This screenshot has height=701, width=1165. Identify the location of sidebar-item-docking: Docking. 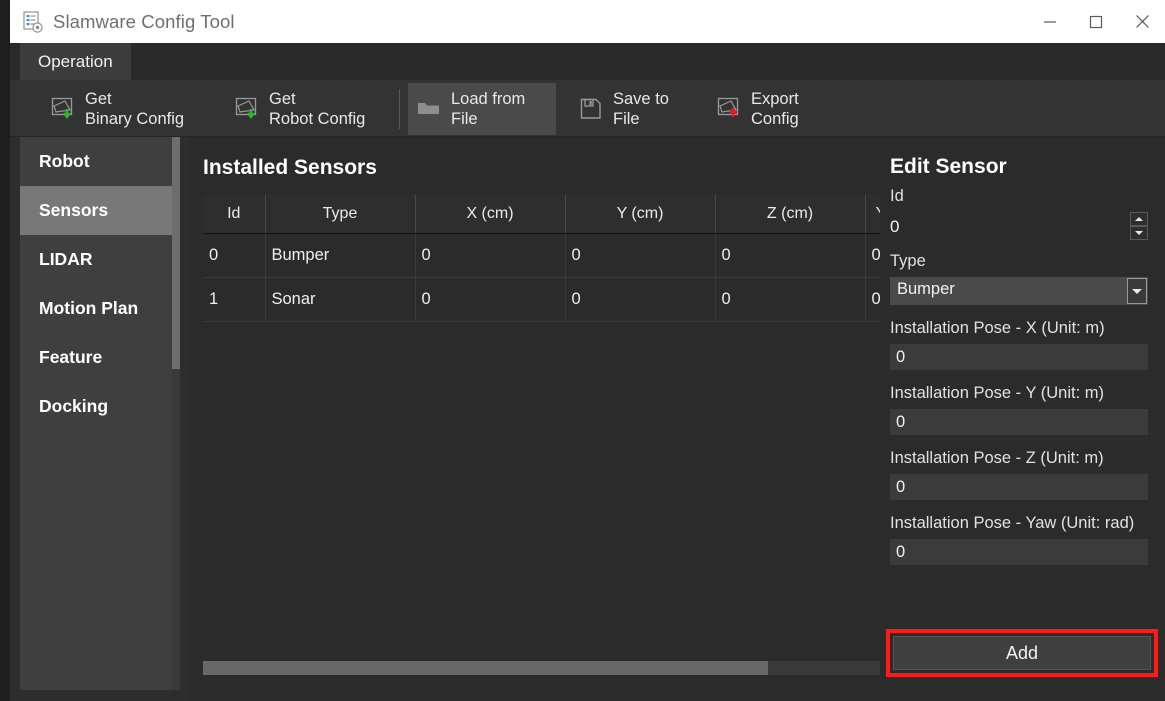
(100, 406).